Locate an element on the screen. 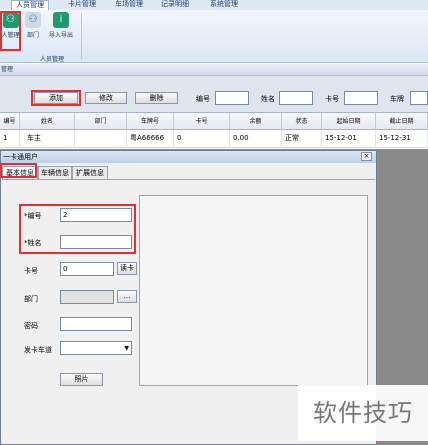  table-row: 1 车主 粤A66666 0 0.00 正常 15-12-01 15-12-31 is located at coordinates (214, 139).